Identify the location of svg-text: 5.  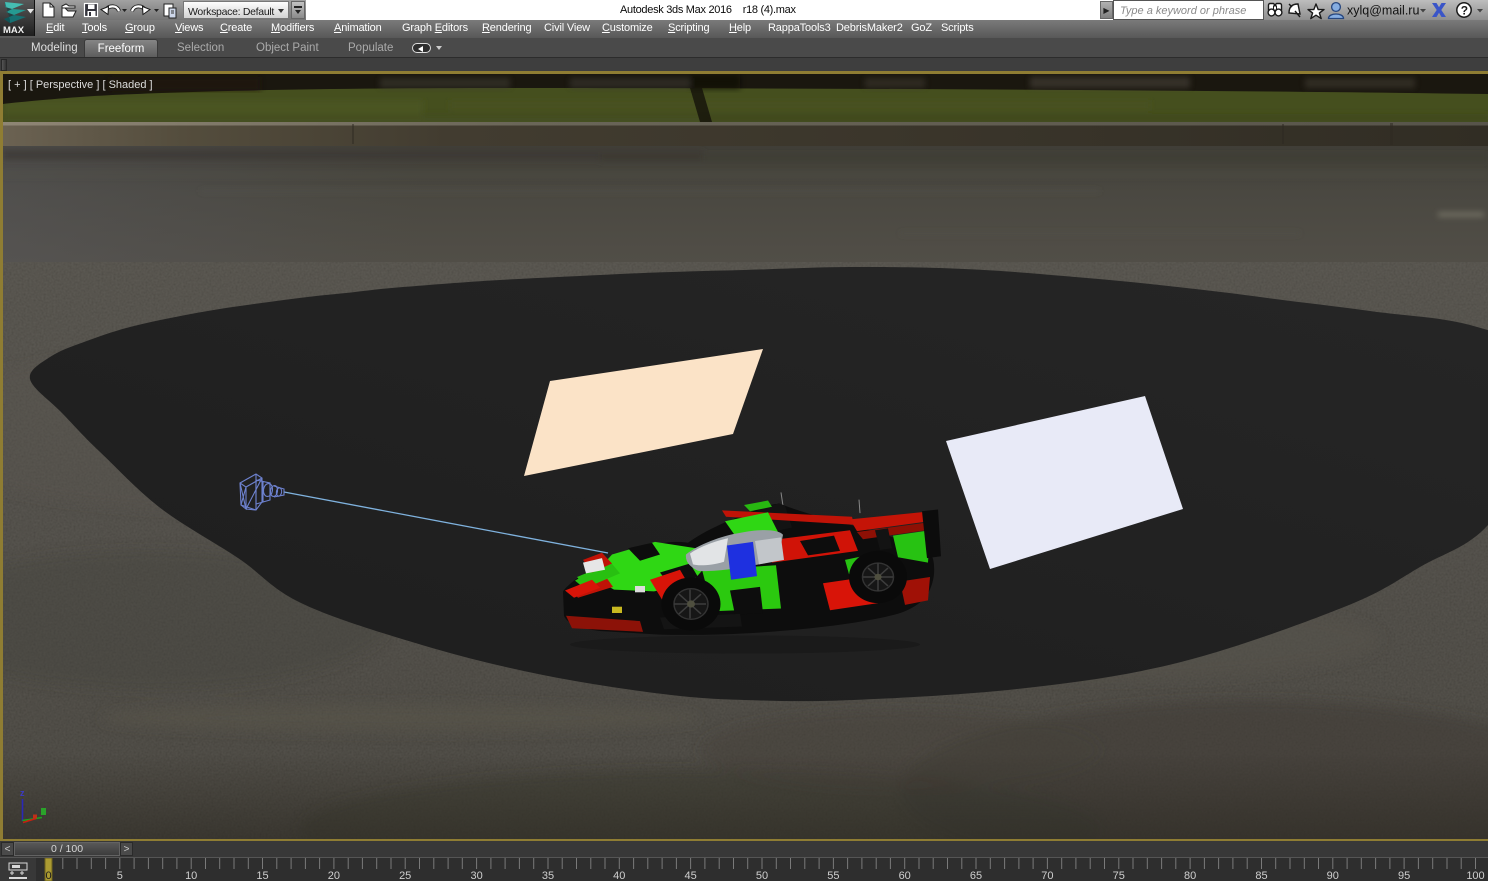
(120, 875).